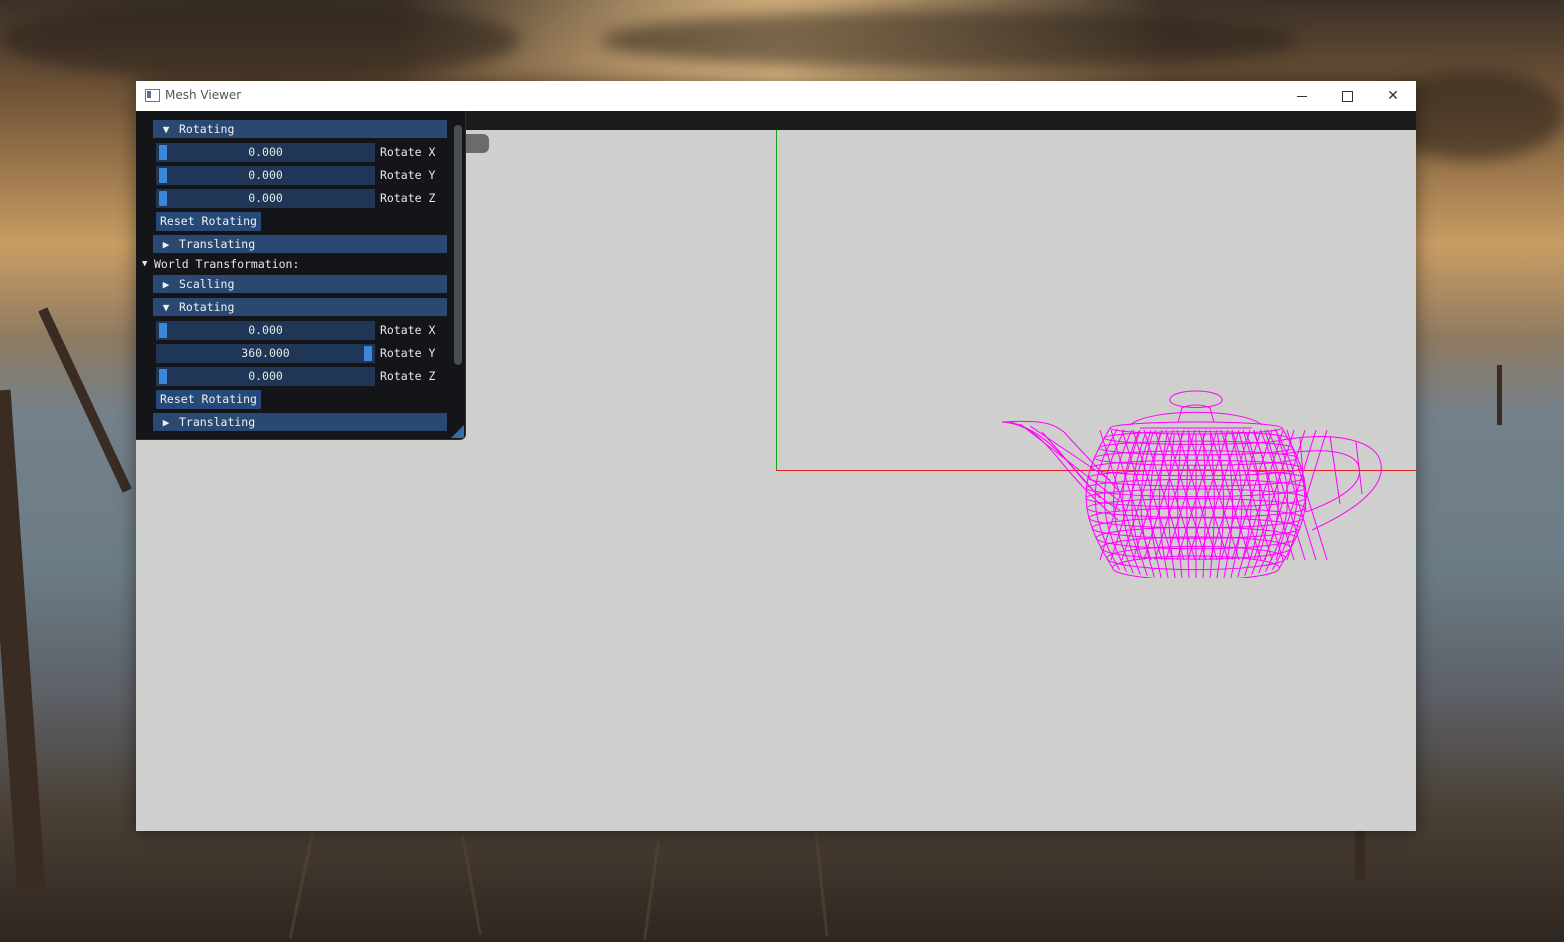 The image size is (1564, 942). What do you see at coordinates (408, 353) in the screenshot?
I see `world-rotate-y-label: Rotate Y` at bounding box center [408, 353].